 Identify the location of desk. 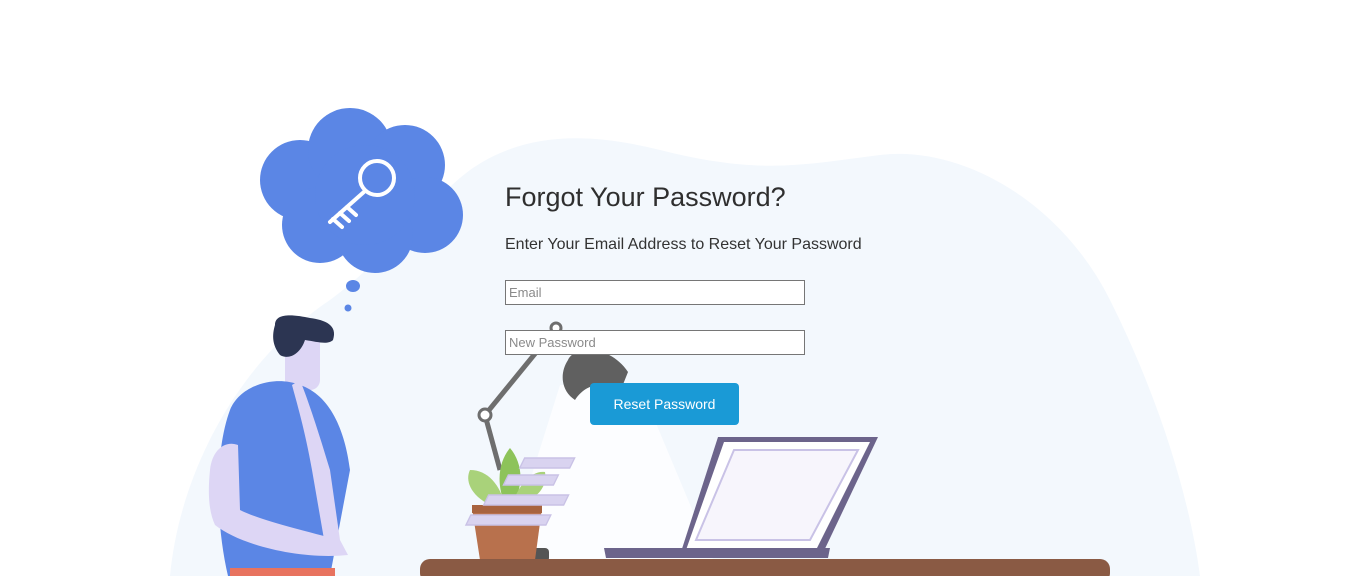
(765, 567).